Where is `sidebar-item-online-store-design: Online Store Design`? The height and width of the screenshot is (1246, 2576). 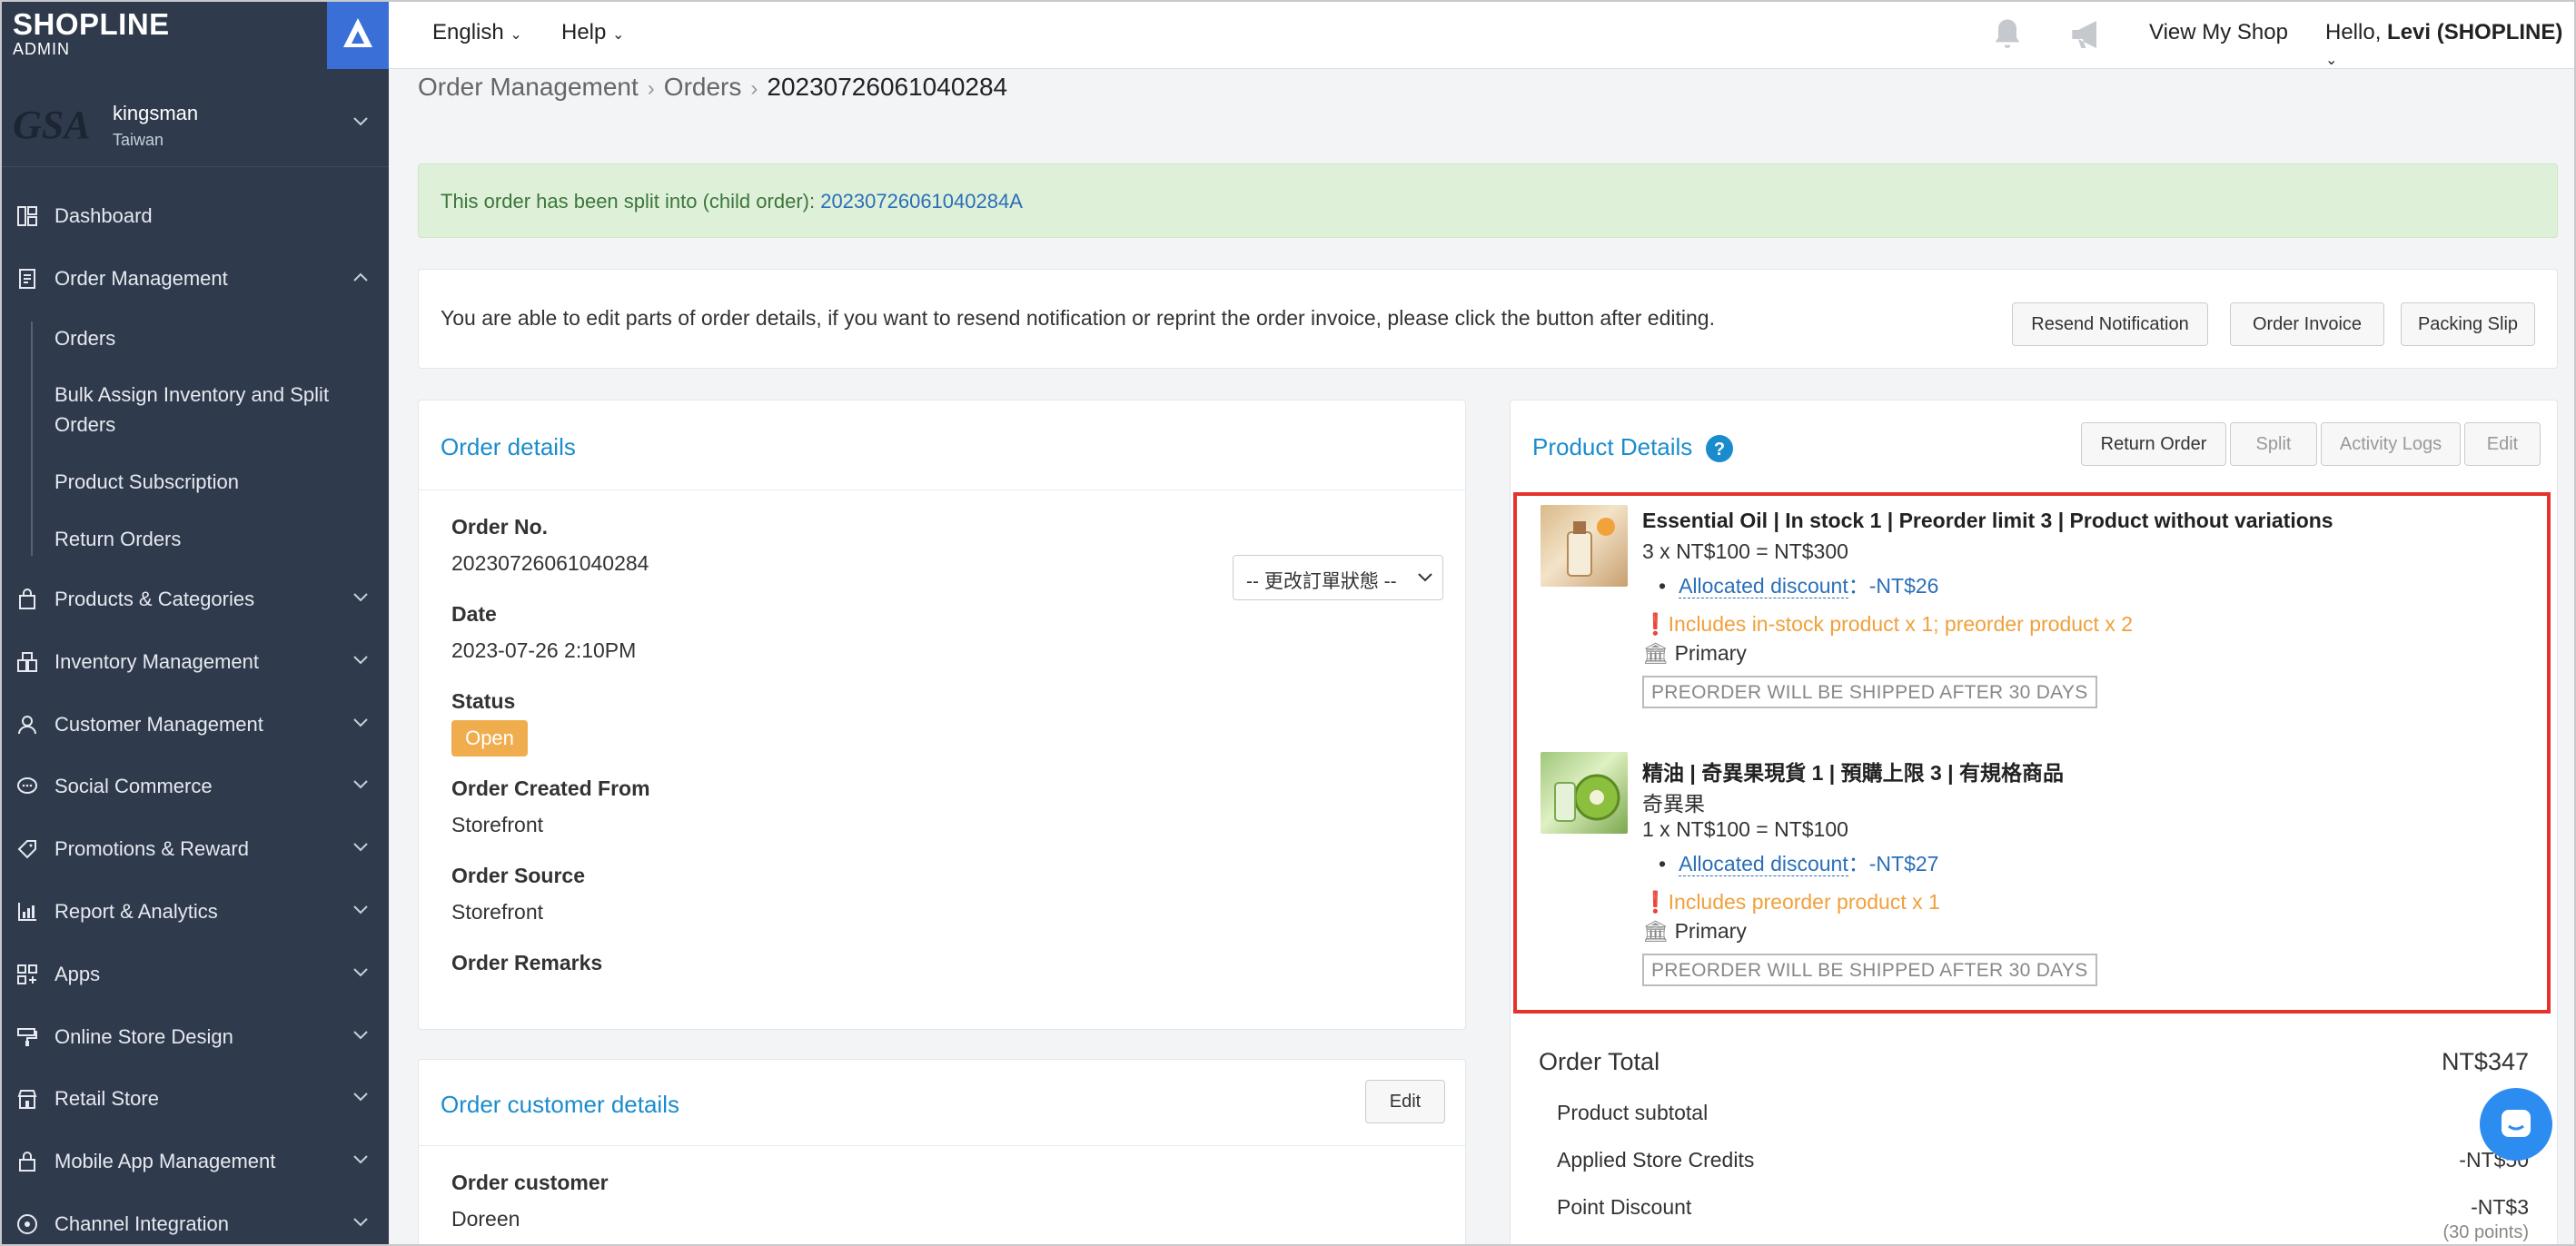 sidebar-item-online-store-design: Online Store Design is located at coordinates (194, 1037).